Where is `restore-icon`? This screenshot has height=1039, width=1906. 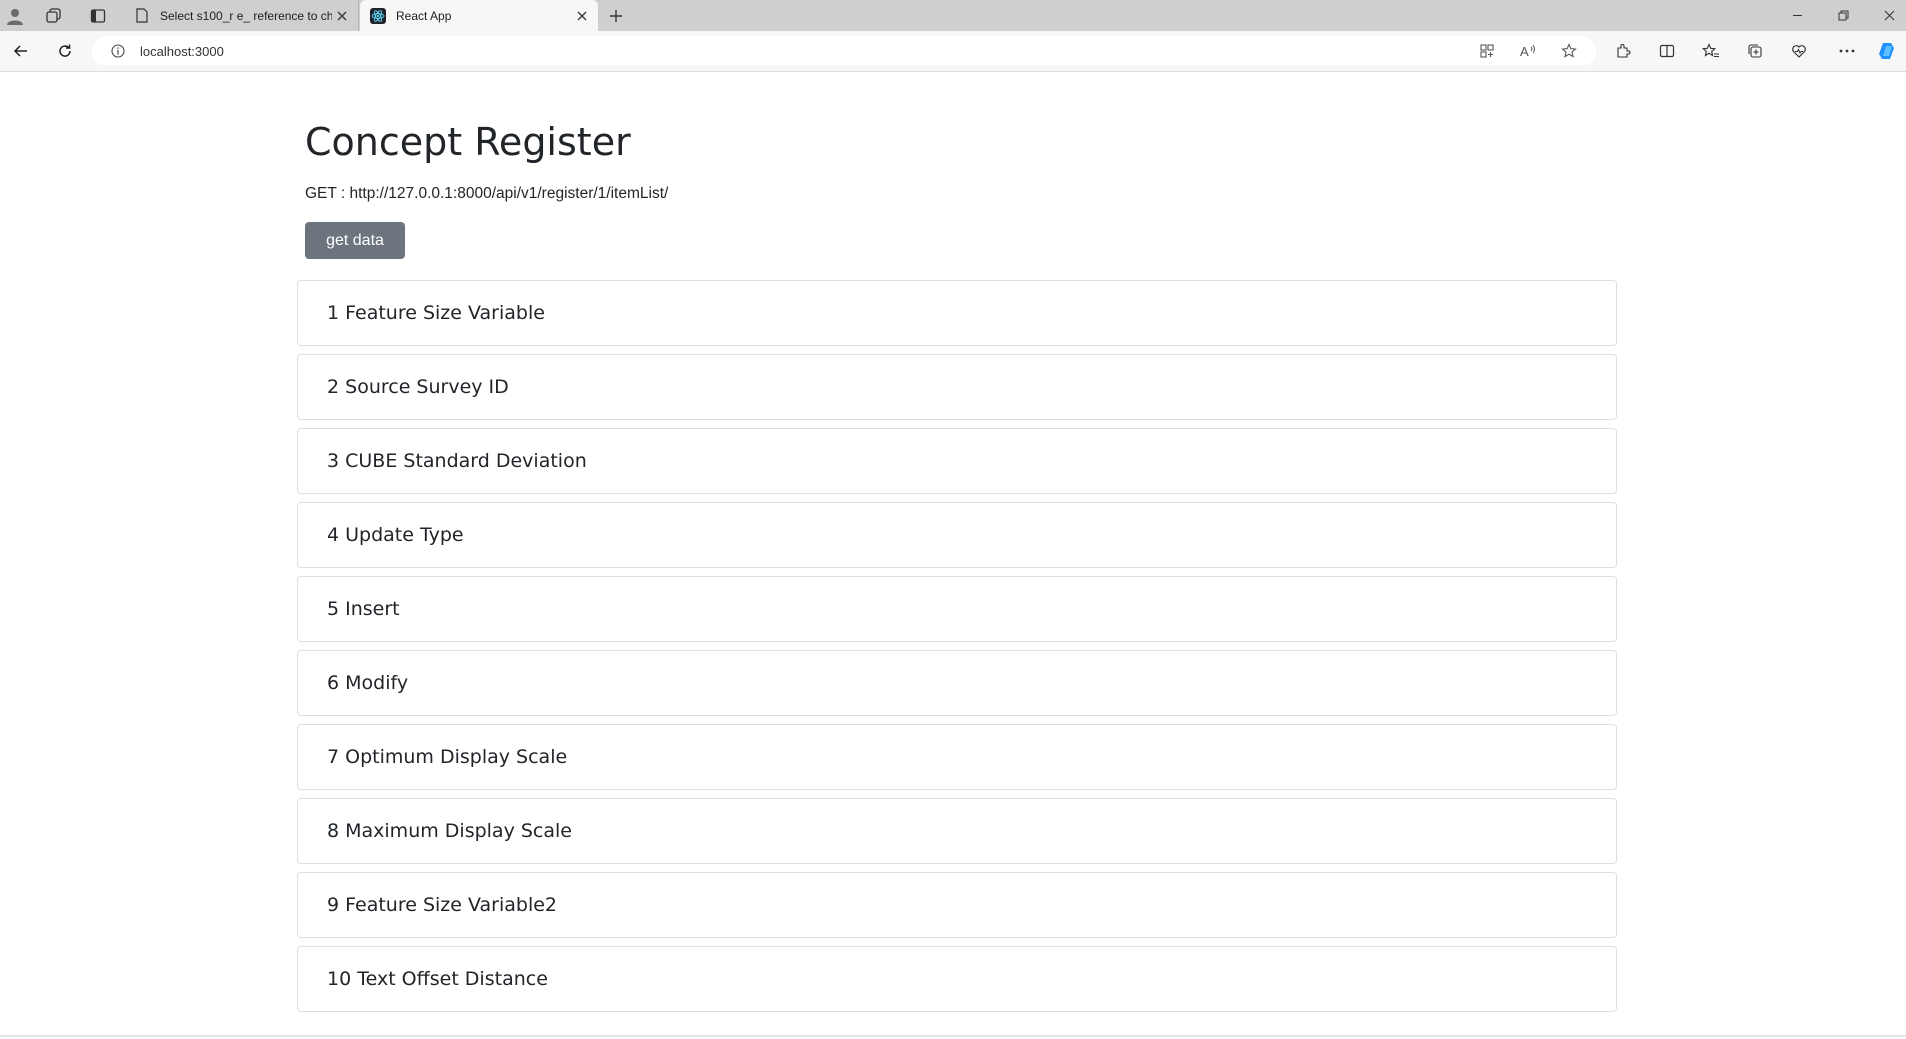
restore-icon is located at coordinates (1843, 15).